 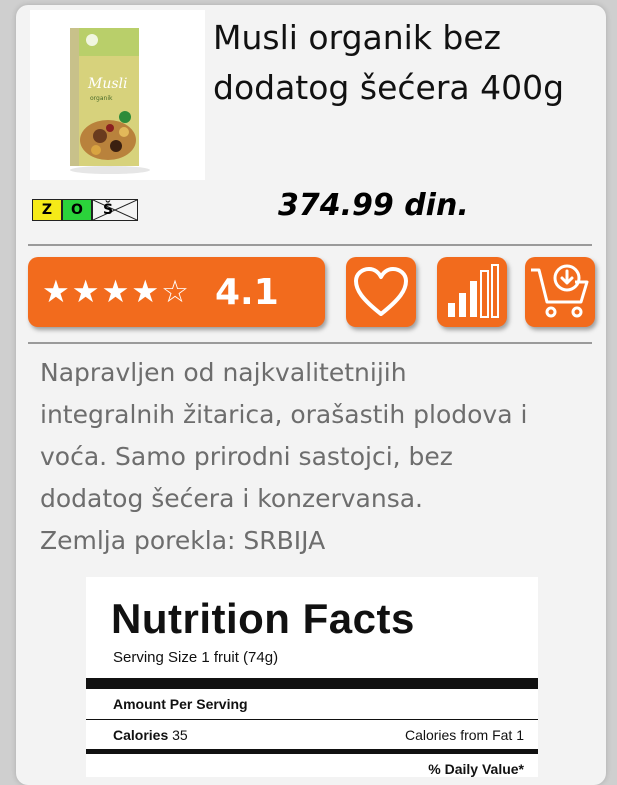 What do you see at coordinates (373, 205) in the screenshot?
I see `price: 374.99 din.` at bounding box center [373, 205].